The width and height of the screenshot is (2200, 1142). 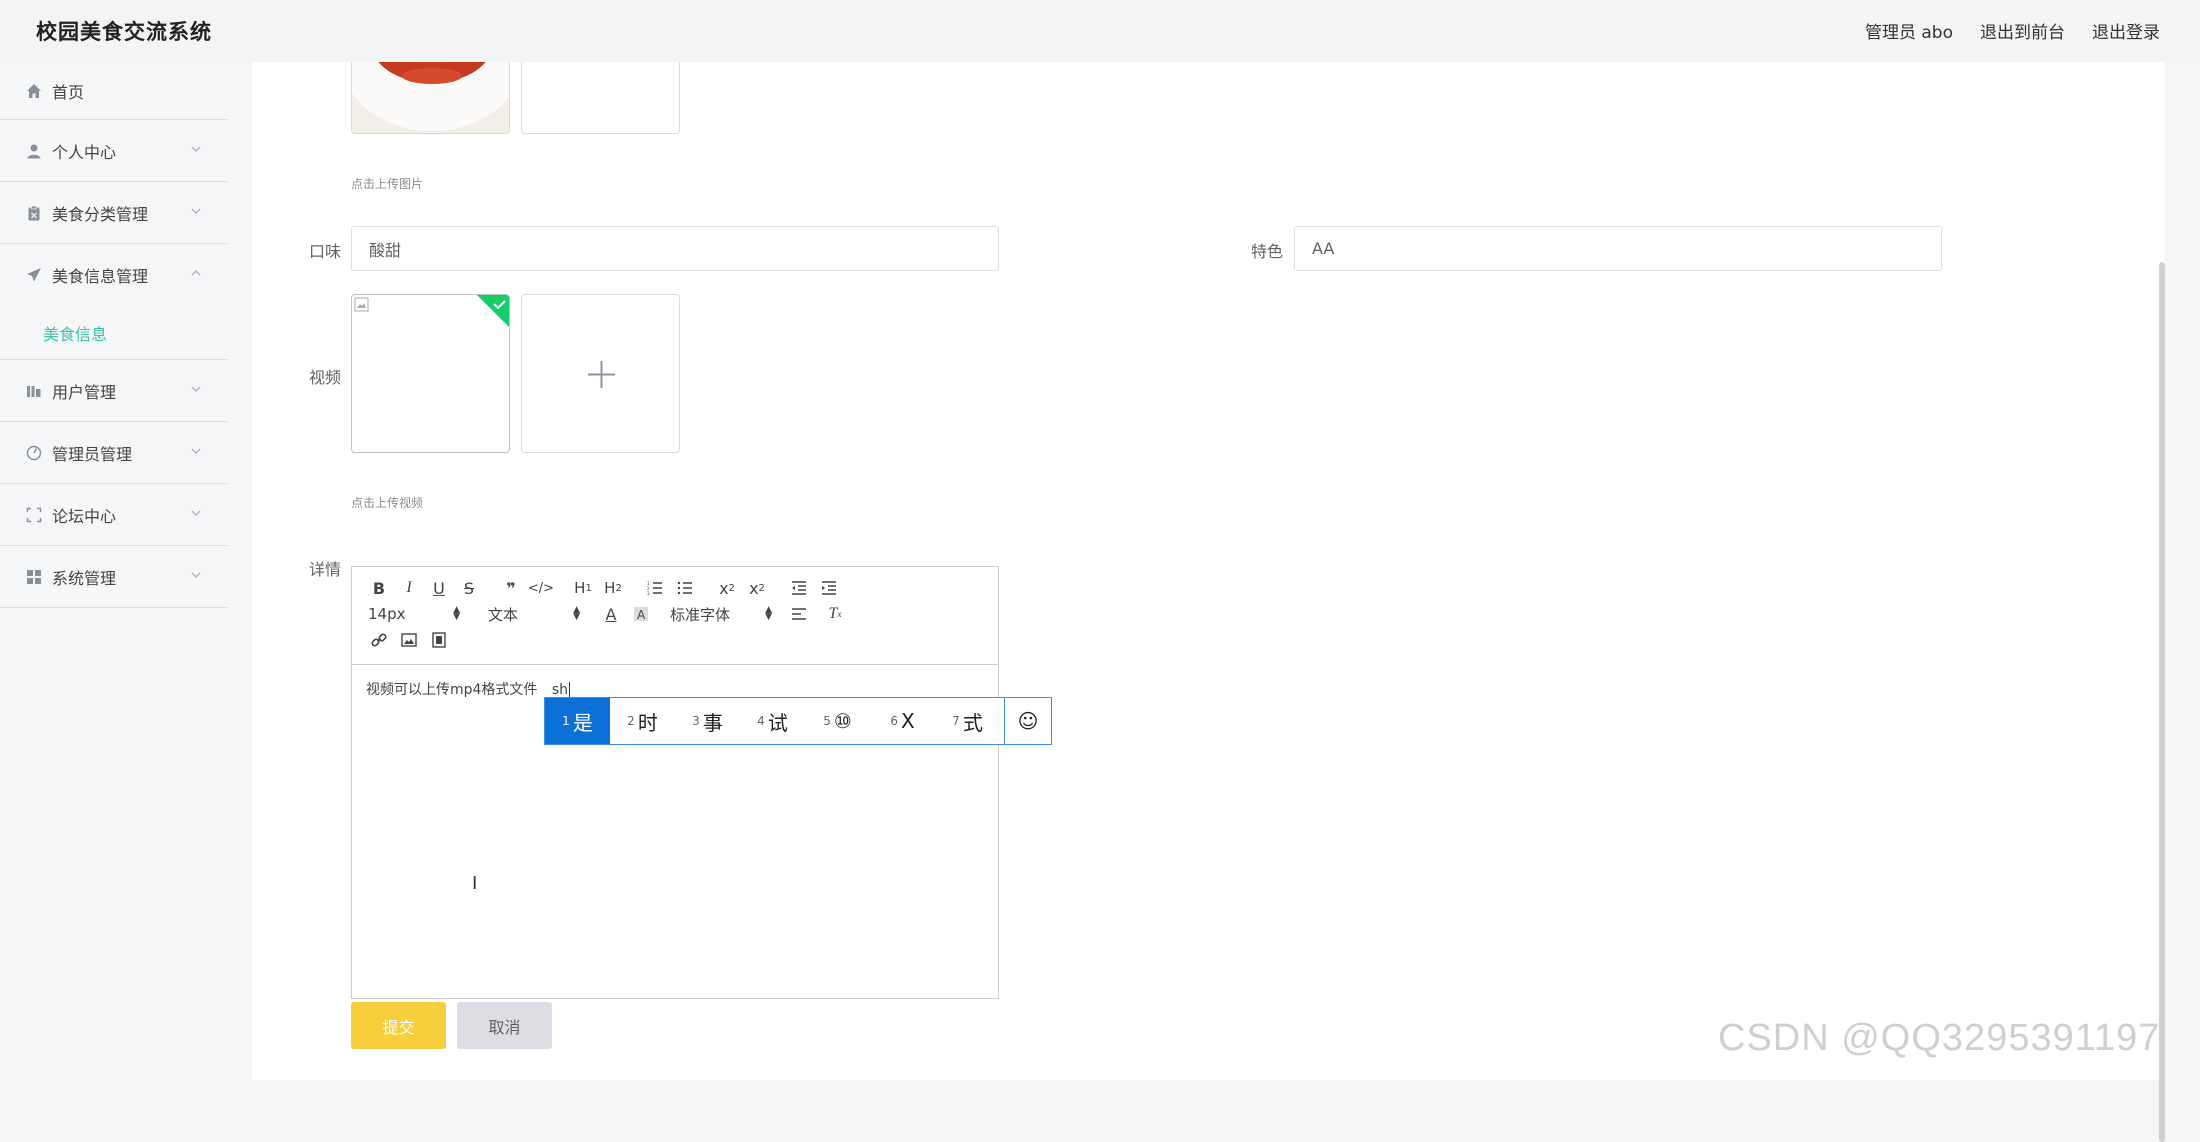 I want to click on superscript-button: x2, so click(x=757, y=588).